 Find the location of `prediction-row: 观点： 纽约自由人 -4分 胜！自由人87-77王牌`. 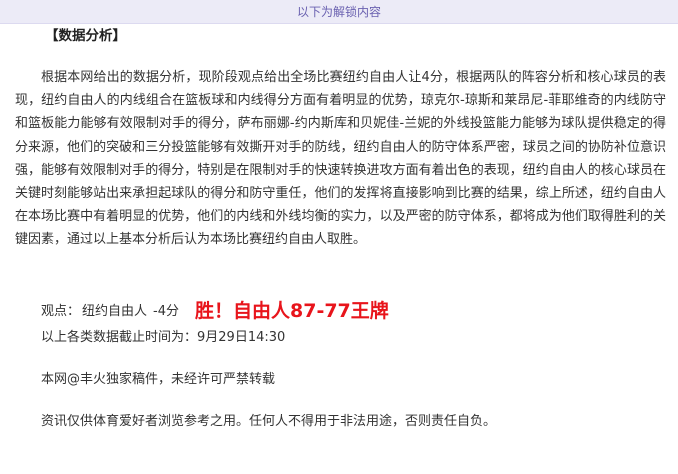

prediction-row: 观点： 纽约自由人 -4分 胜！自由人87-77王牌 is located at coordinates (215, 309).